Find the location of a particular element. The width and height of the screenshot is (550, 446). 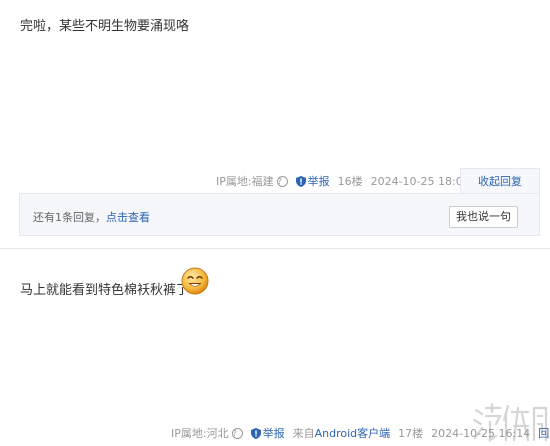

say-something-button: 我也说一句 is located at coordinates (483, 217).